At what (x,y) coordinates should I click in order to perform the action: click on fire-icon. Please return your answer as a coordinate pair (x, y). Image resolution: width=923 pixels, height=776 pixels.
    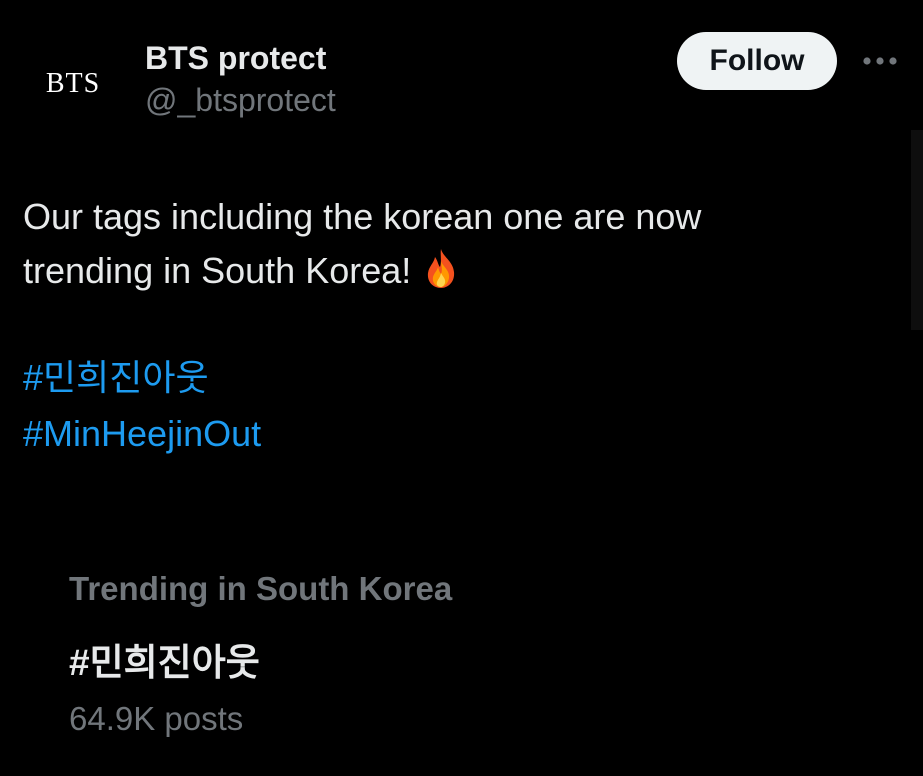
    Looking at the image, I should click on (441, 275).